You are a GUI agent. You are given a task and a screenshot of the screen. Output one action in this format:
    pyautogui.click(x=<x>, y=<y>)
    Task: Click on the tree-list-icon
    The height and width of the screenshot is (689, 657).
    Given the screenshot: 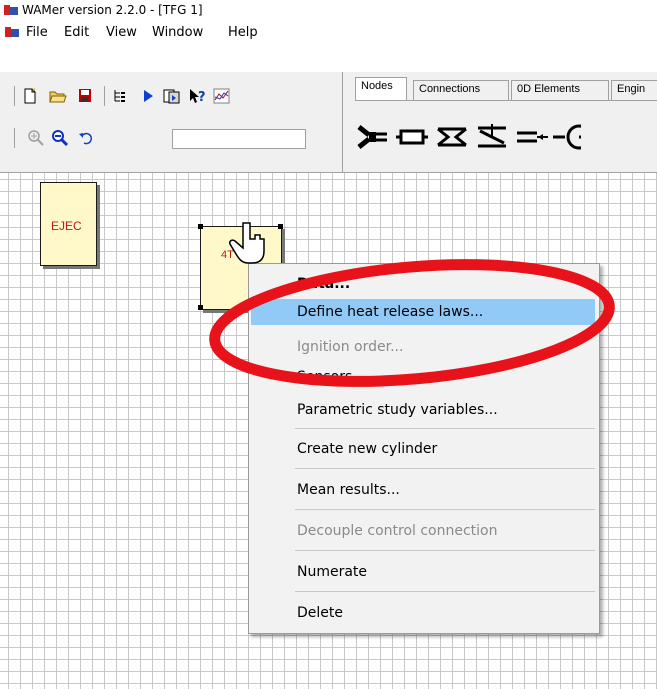 What is the action you would take?
    pyautogui.click(x=120, y=96)
    